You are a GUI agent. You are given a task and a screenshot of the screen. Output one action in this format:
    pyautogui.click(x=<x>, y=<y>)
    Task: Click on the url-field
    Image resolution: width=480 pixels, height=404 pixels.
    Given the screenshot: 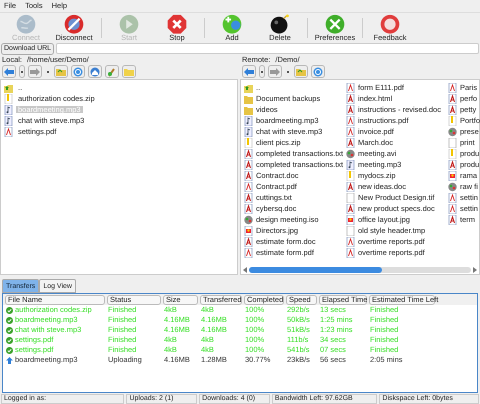 What is the action you would take?
    pyautogui.click(x=267, y=48)
    